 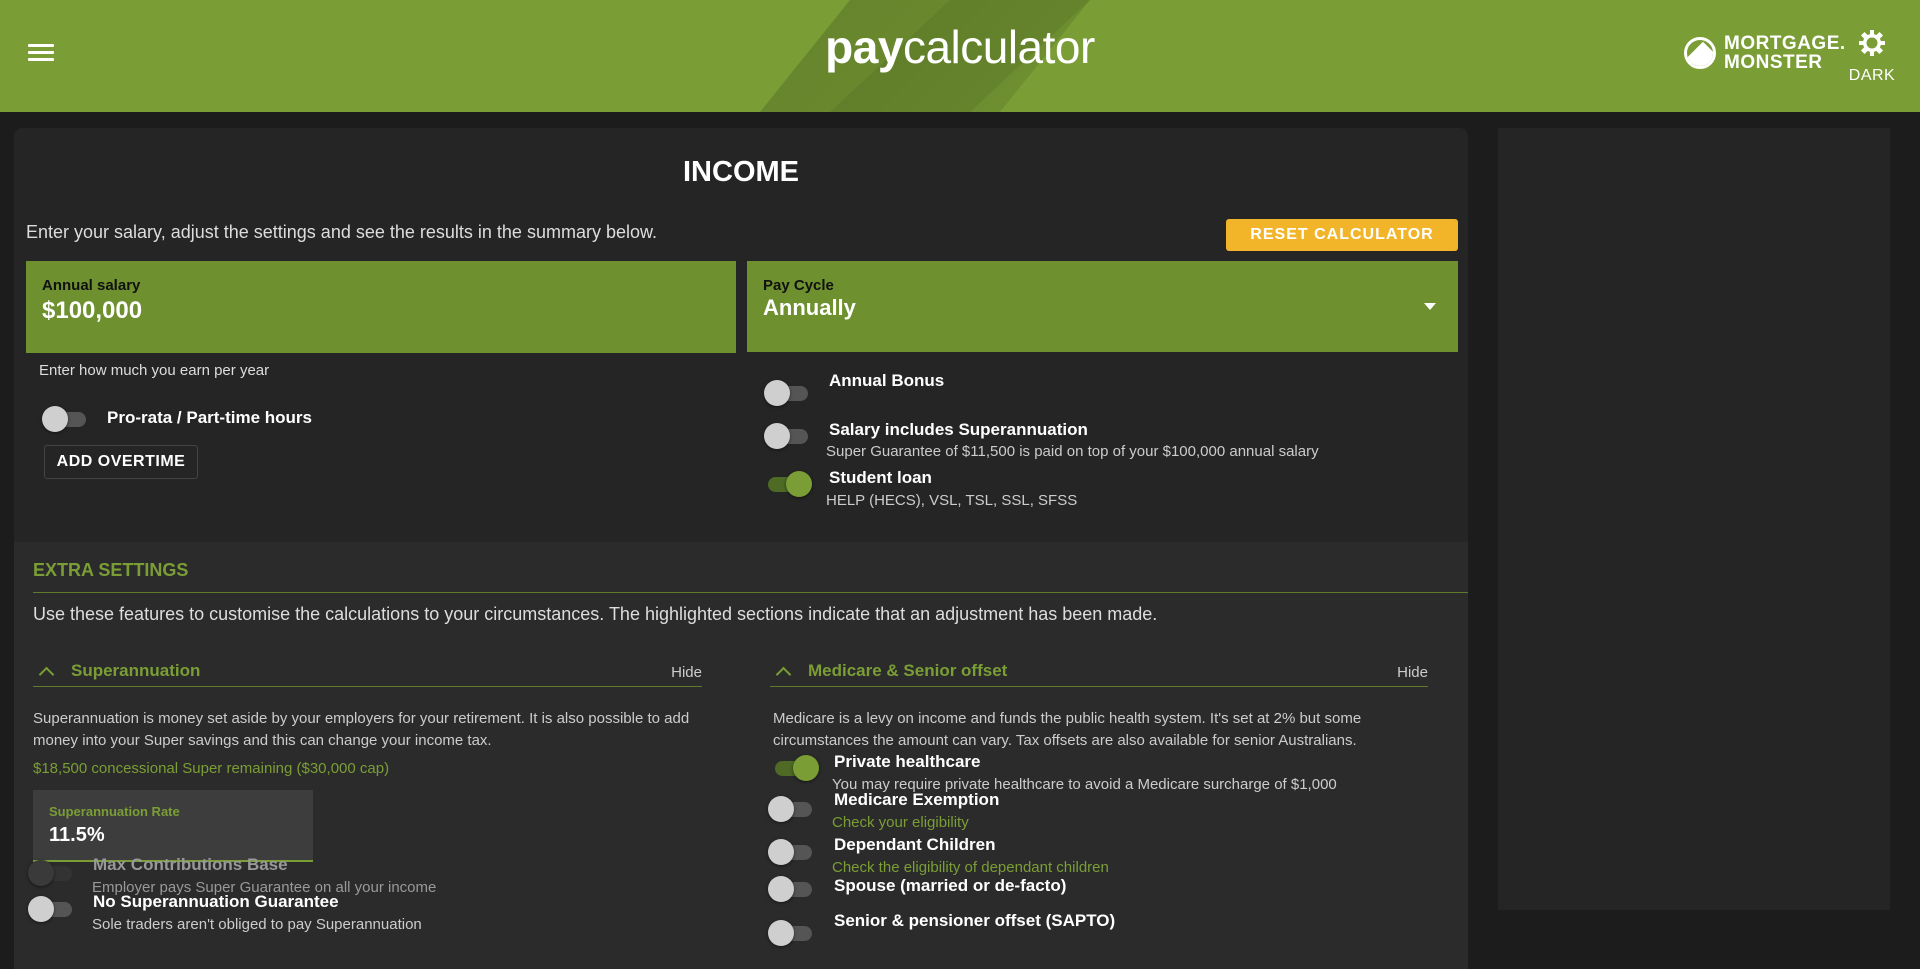 What do you see at coordinates (958, 429) in the screenshot?
I see `salary-includes-super-label: Salary includes Superannuation` at bounding box center [958, 429].